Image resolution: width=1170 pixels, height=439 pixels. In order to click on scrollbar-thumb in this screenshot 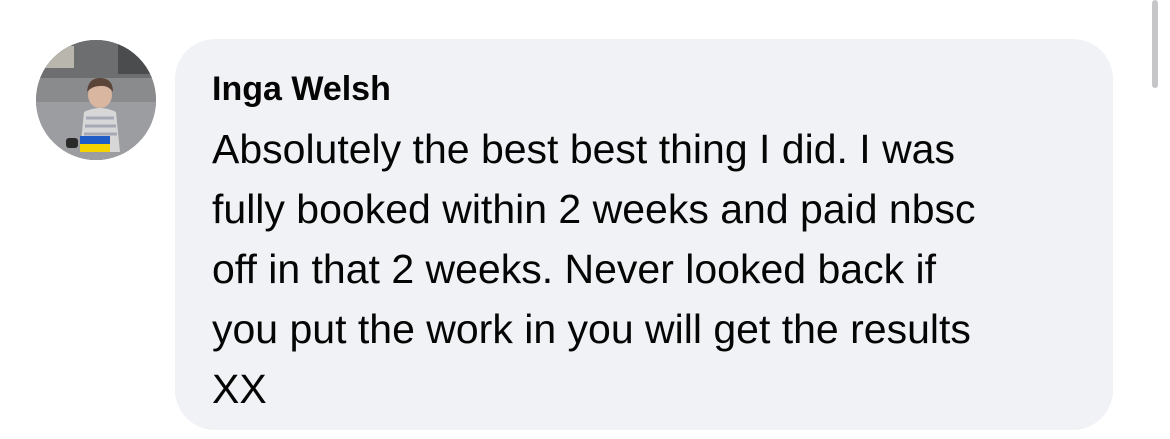, I will do `click(1155, 44)`.